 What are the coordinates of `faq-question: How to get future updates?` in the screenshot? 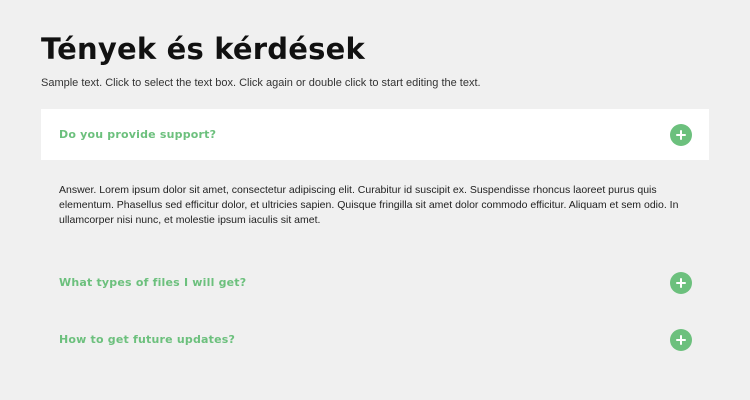 It's located at (147, 339).